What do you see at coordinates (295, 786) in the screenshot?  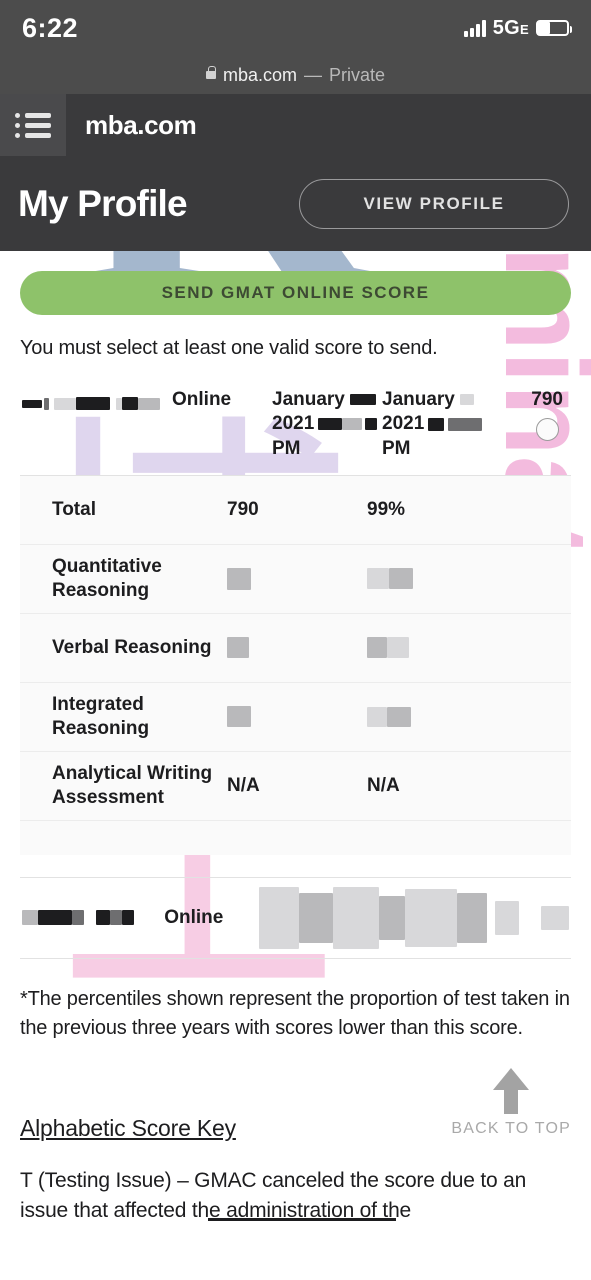 I see `table-row: Analytical Writing Assessment N/A N/A` at bounding box center [295, 786].